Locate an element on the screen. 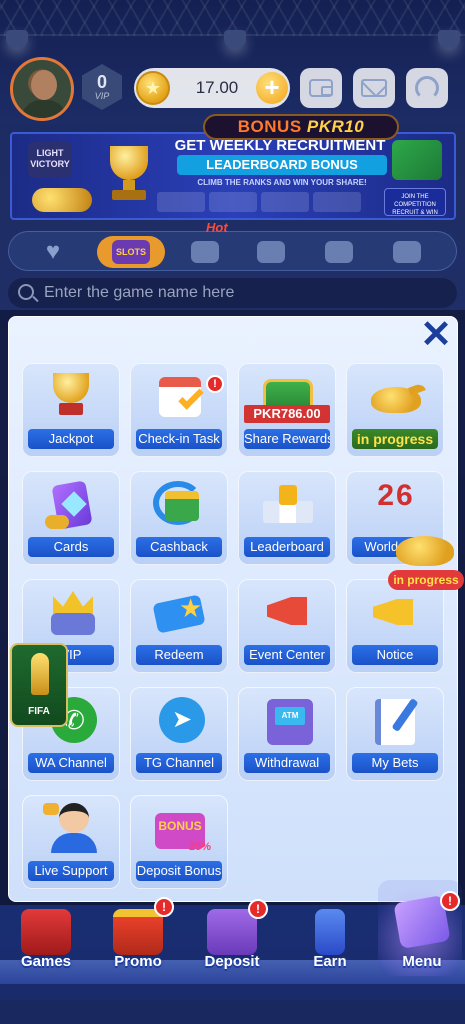  nav-label: Menu is located at coordinates (422, 961).